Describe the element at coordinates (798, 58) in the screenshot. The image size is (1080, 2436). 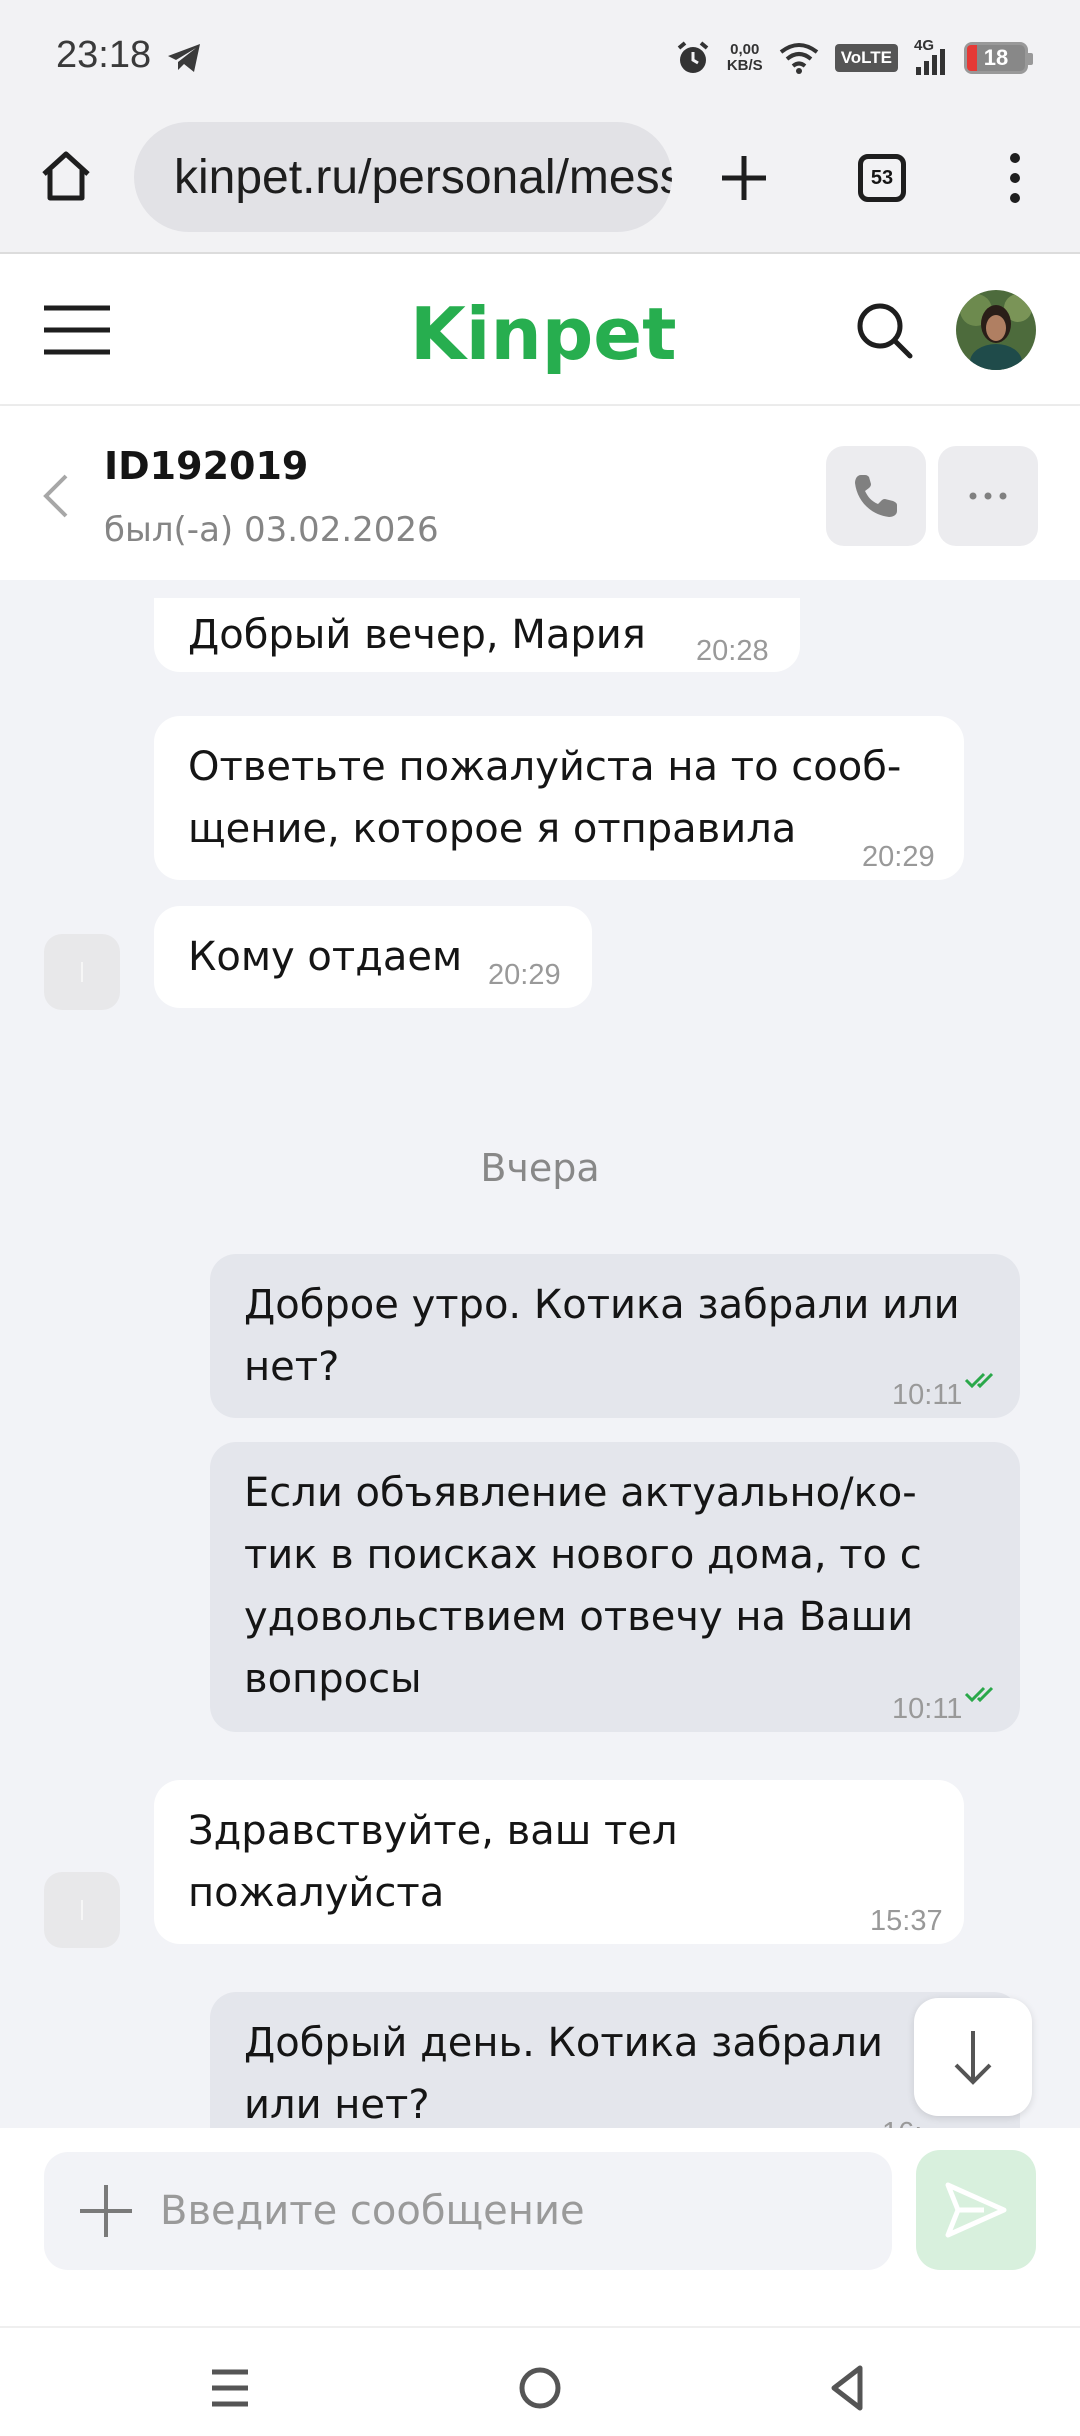
I see `wifi-icon` at that location.